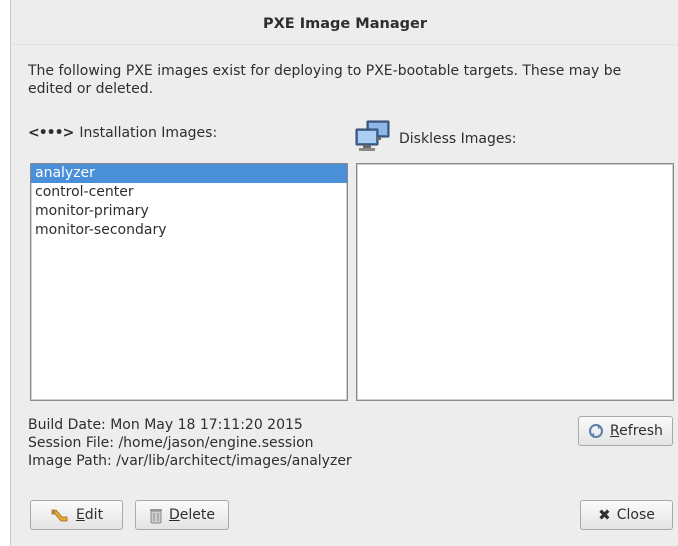 This screenshot has width=678, height=546. I want to click on network-arrows-icon: <•••>, so click(51, 133).